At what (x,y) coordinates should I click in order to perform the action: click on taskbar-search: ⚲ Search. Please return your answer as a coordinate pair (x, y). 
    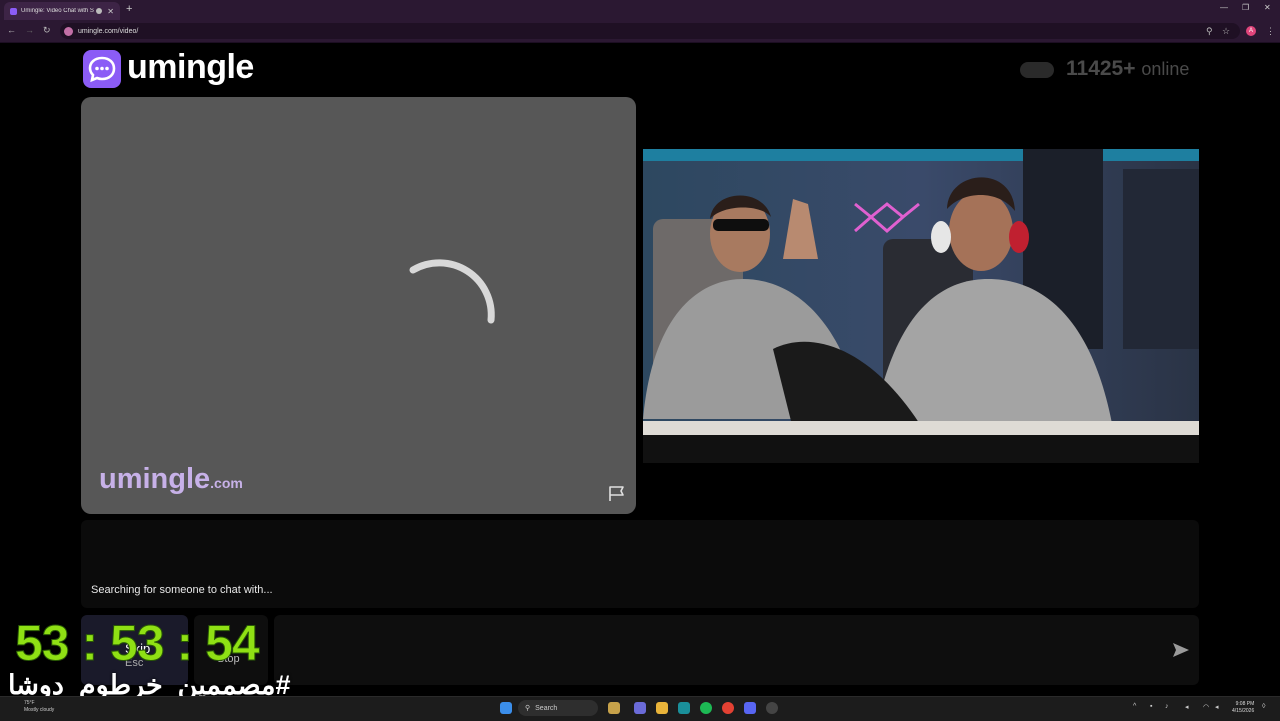
    Looking at the image, I should click on (558, 708).